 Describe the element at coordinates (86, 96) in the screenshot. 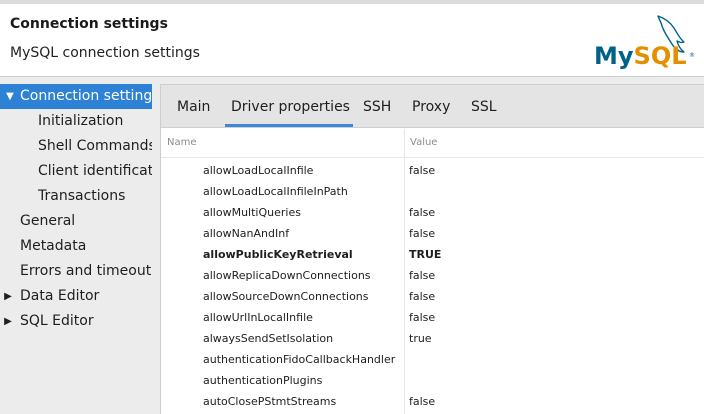

I see `tree-item-label: Connection settings` at that location.